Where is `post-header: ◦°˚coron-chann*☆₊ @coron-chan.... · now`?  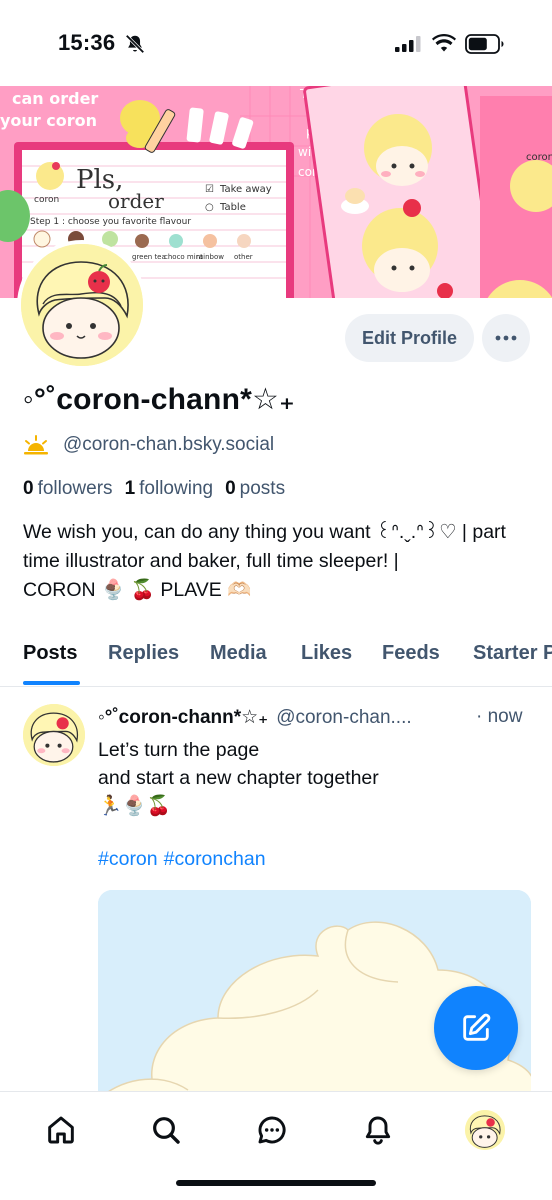
post-header: ◦°˚coron-chann*☆₊ @coron-chan.... · now is located at coordinates (310, 717).